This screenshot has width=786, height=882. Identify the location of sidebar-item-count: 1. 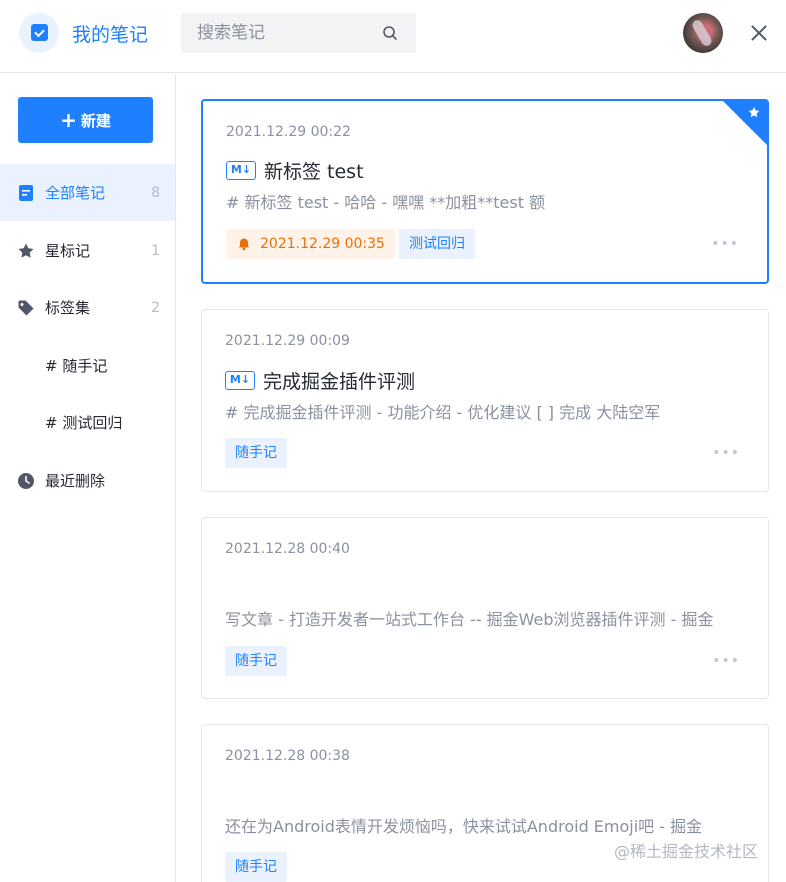
(155, 250).